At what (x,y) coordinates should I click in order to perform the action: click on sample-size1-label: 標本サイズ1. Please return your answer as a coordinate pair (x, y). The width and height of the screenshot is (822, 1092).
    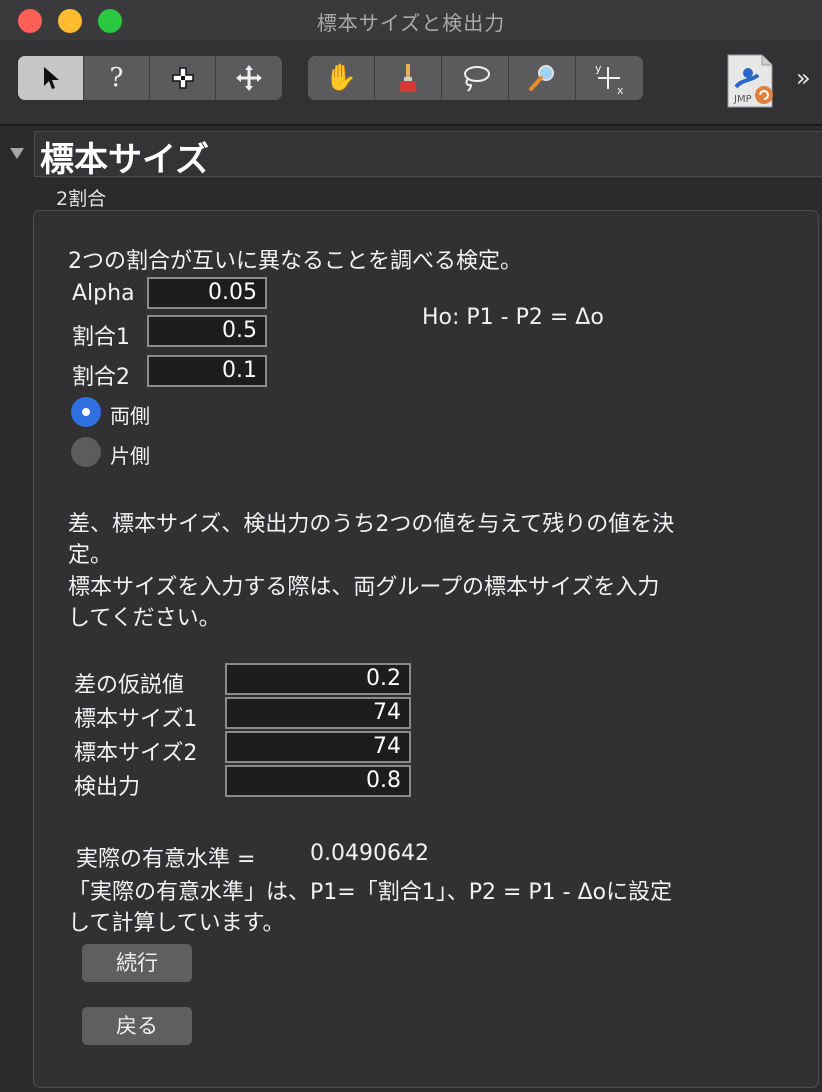
    Looking at the image, I should click on (136, 719).